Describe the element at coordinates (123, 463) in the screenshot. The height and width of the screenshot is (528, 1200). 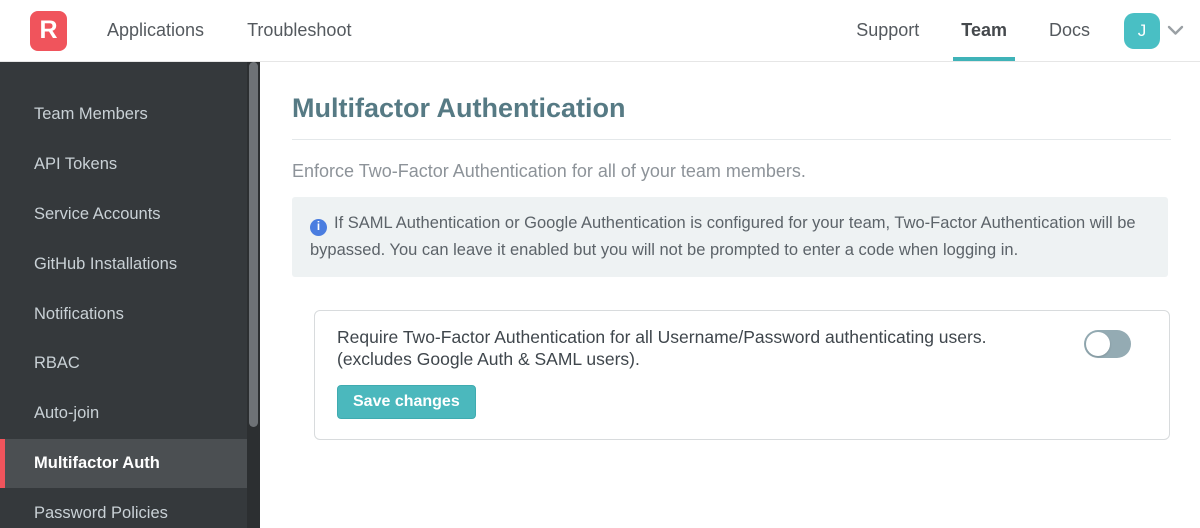
I see `sidebar-item-multifactor-auth: Multifactor Auth` at that location.